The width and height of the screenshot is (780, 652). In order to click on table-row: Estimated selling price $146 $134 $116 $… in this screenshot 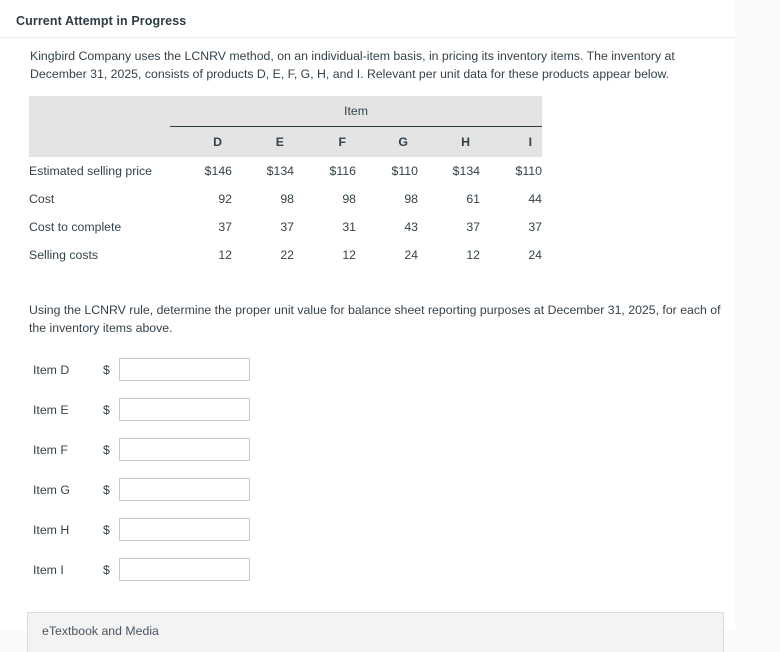, I will do `click(285, 171)`.